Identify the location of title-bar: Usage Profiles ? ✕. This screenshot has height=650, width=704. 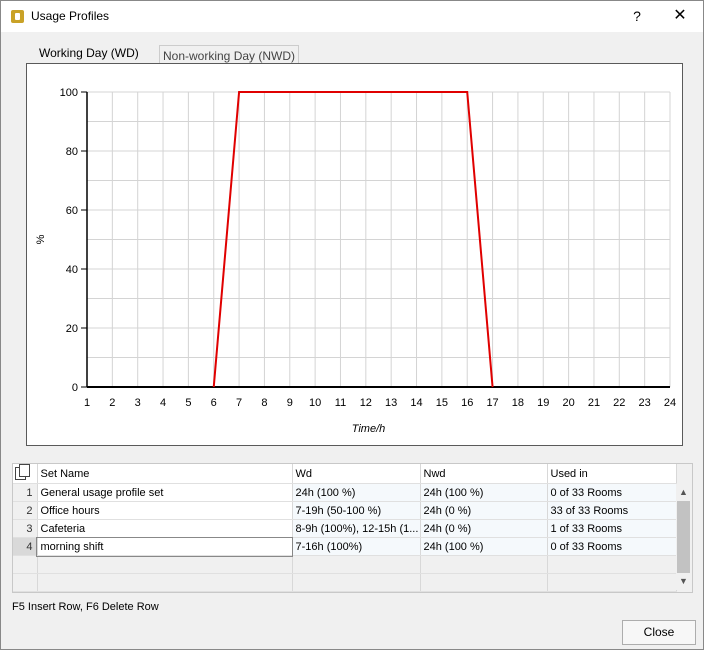
(352, 16).